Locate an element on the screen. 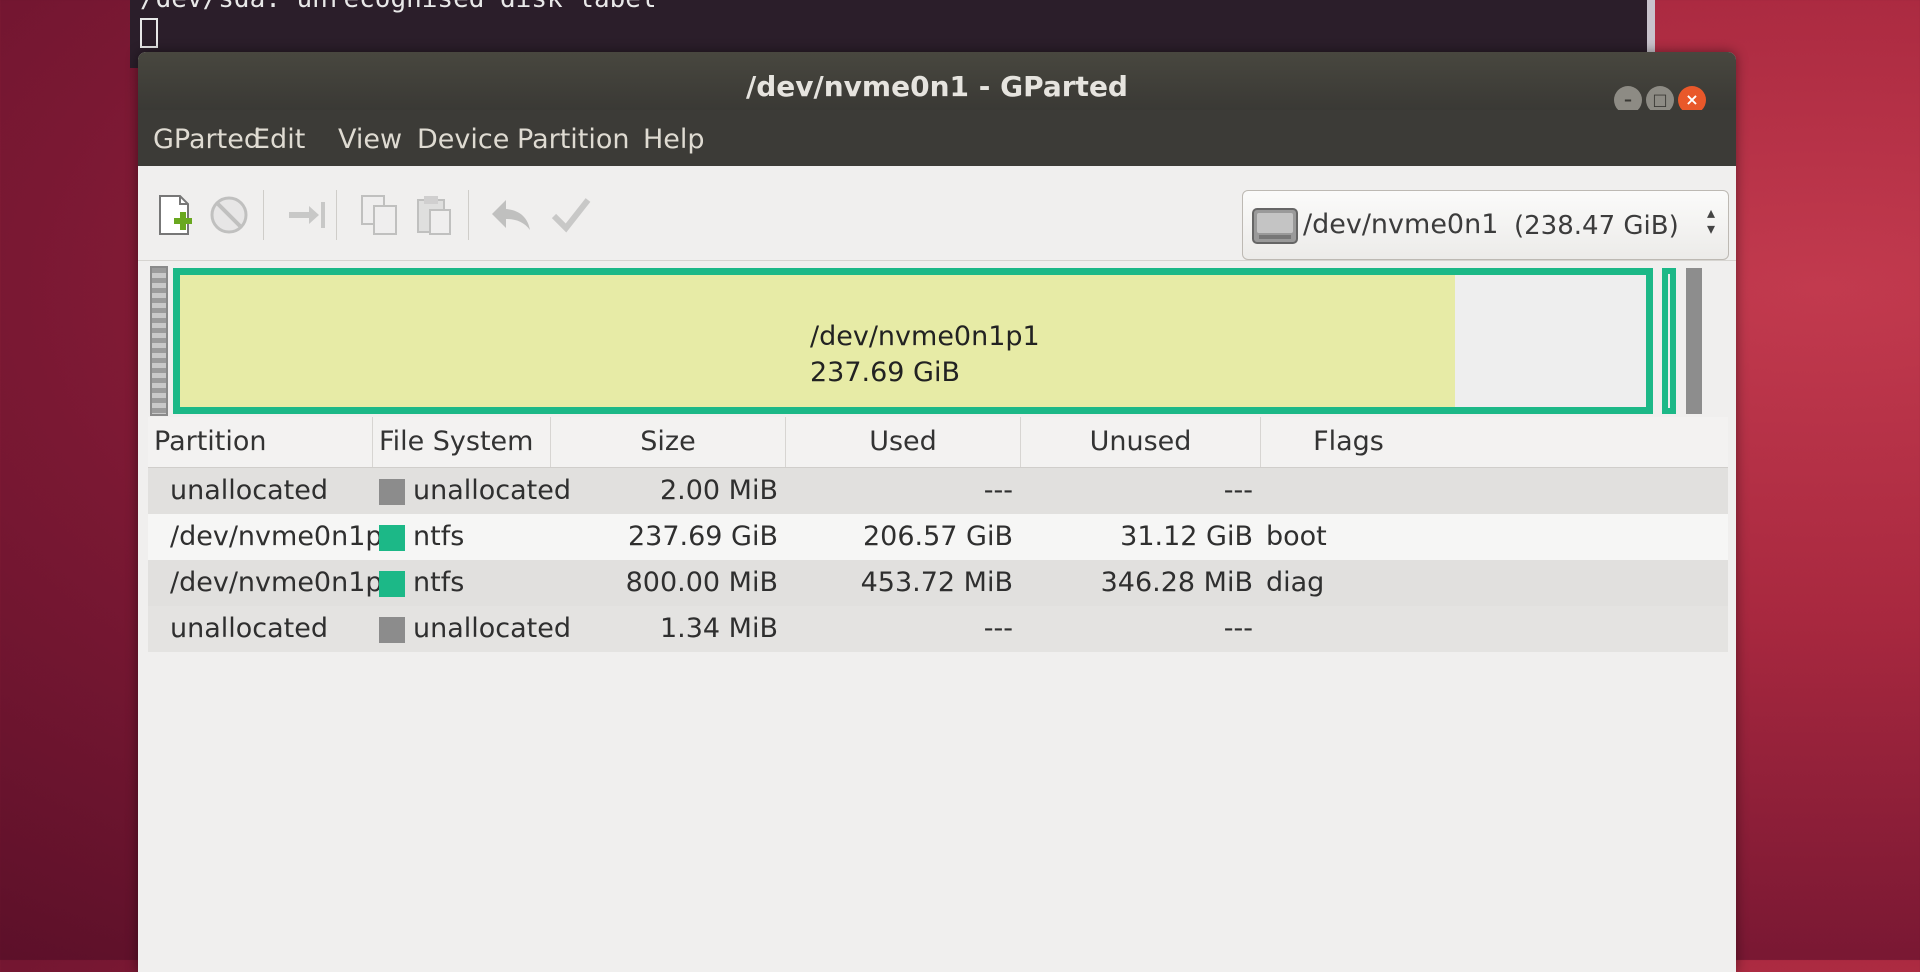  cell-used: 453.72 MiB is located at coordinates (936, 582).